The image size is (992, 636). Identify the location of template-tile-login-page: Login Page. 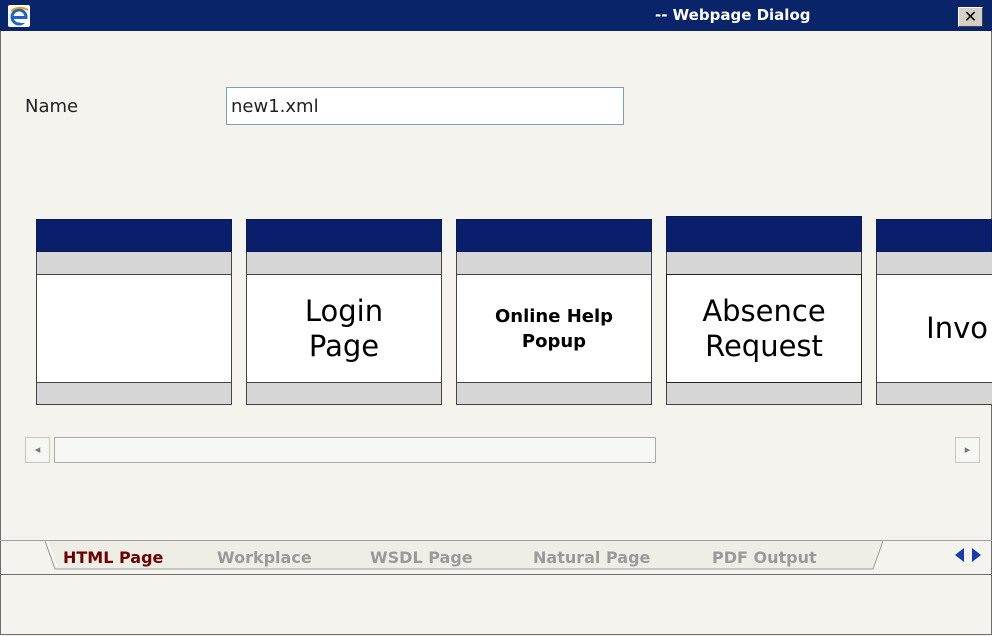
(344, 313).